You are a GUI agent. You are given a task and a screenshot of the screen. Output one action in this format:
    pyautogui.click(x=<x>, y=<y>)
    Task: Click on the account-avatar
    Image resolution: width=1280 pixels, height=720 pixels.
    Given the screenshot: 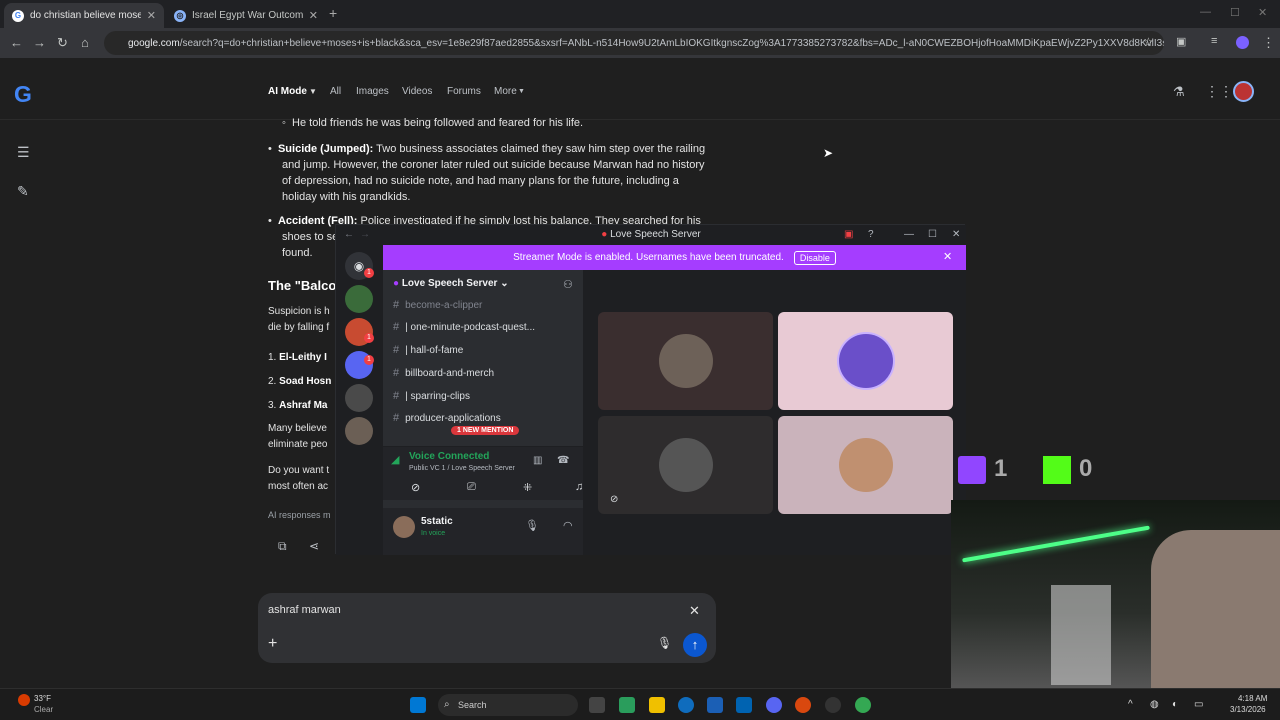 What is the action you would take?
    pyautogui.click(x=1243, y=91)
    